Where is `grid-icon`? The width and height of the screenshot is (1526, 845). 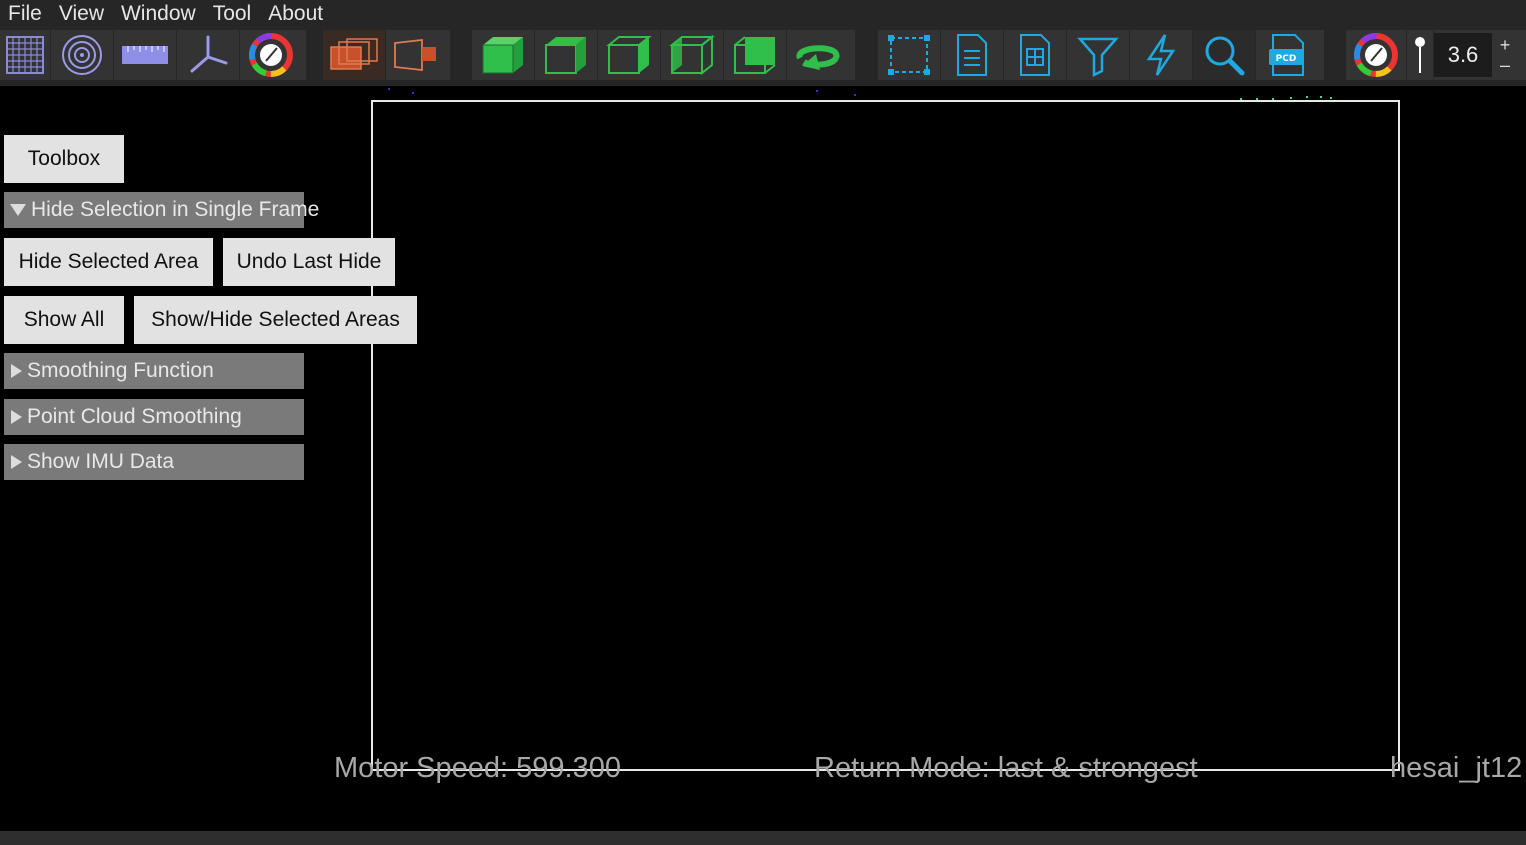 grid-icon is located at coordinates (25, 55).